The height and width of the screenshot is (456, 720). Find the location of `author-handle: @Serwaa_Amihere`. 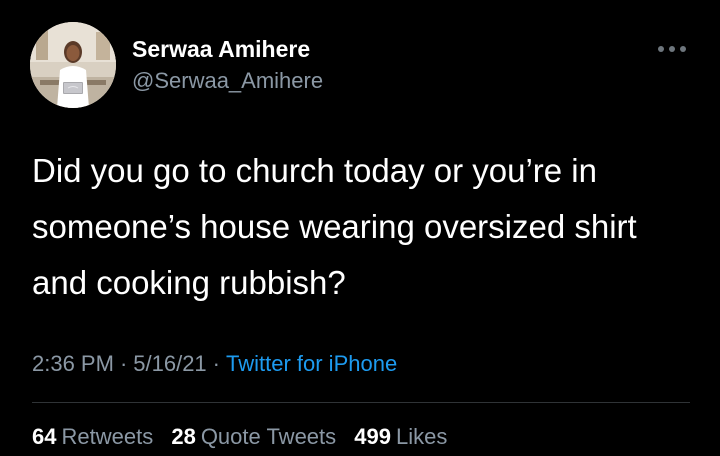

author-handle: @Serwaa_Amihere is located at coordinates (227, 81).